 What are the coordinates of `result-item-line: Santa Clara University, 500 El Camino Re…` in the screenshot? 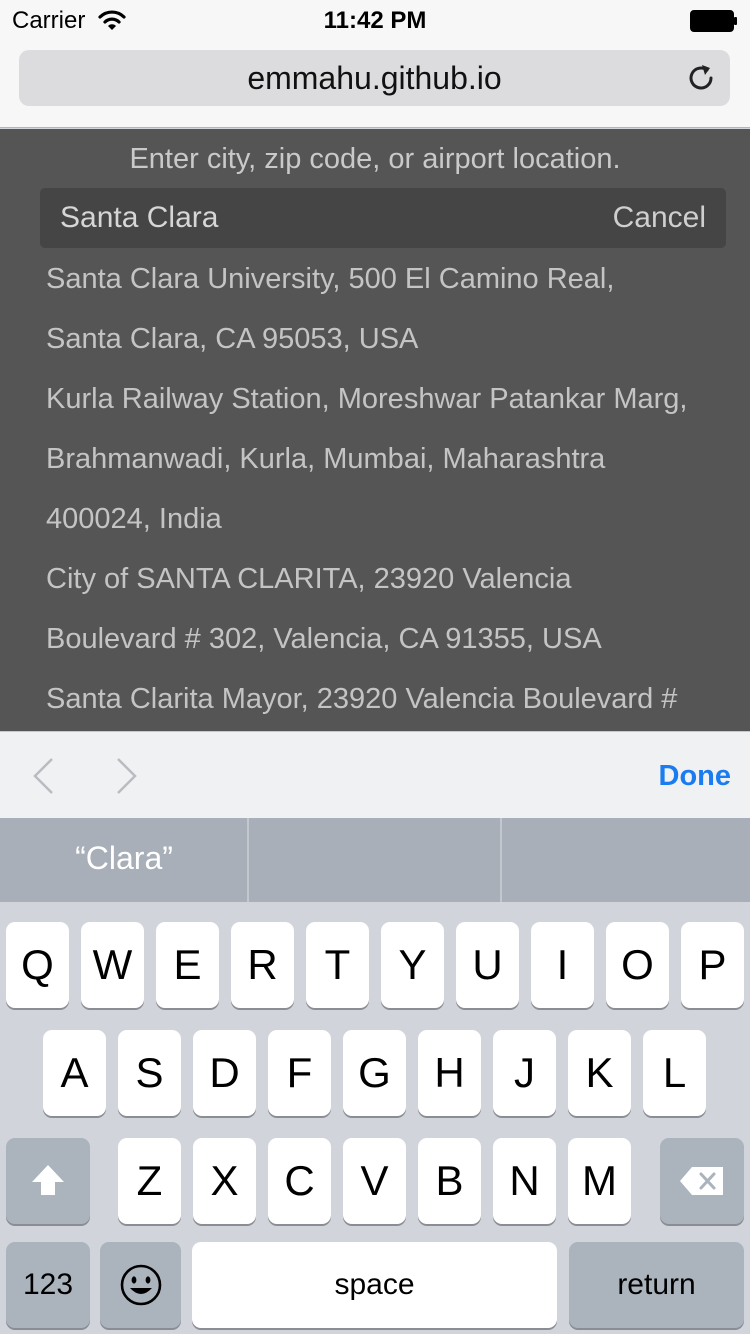 It's located at (391, 279).